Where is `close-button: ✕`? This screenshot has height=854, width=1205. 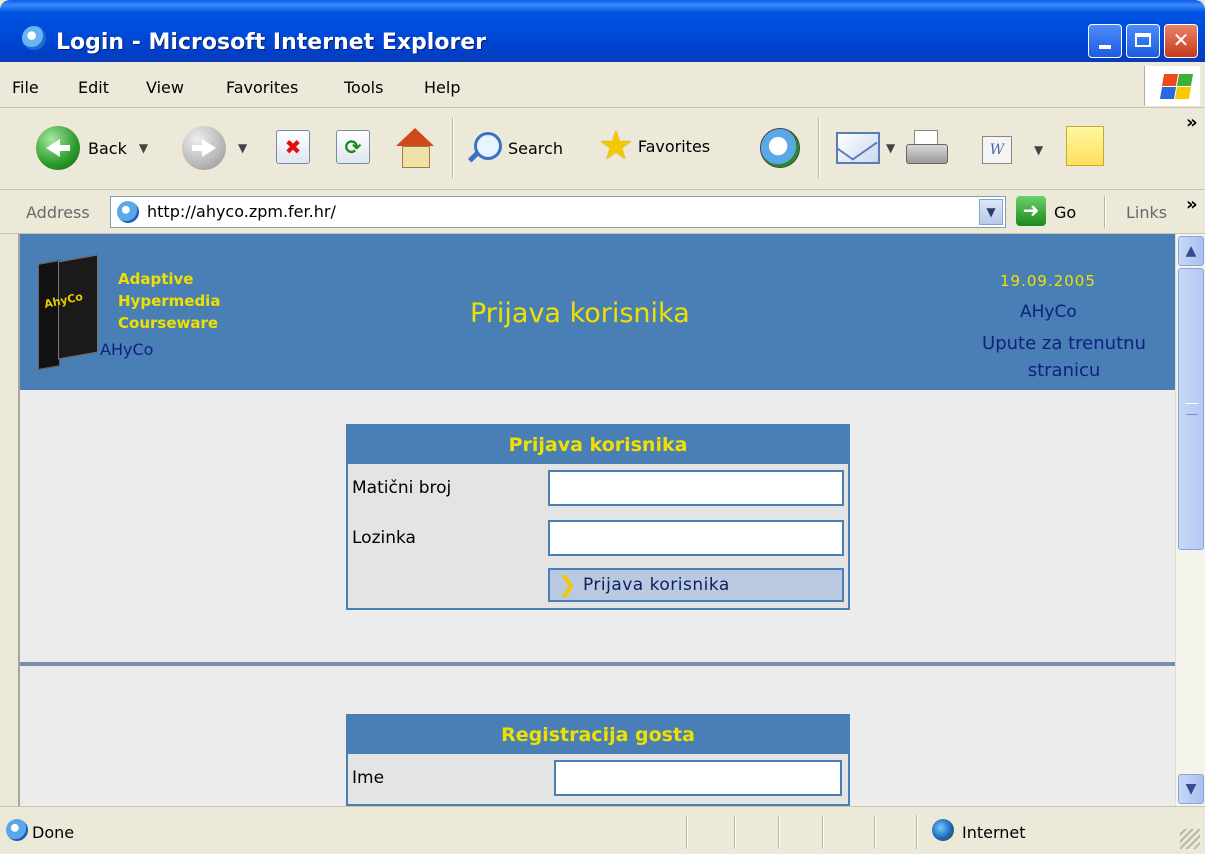
close-button: ✕ is located at coordinates (1181, 41).